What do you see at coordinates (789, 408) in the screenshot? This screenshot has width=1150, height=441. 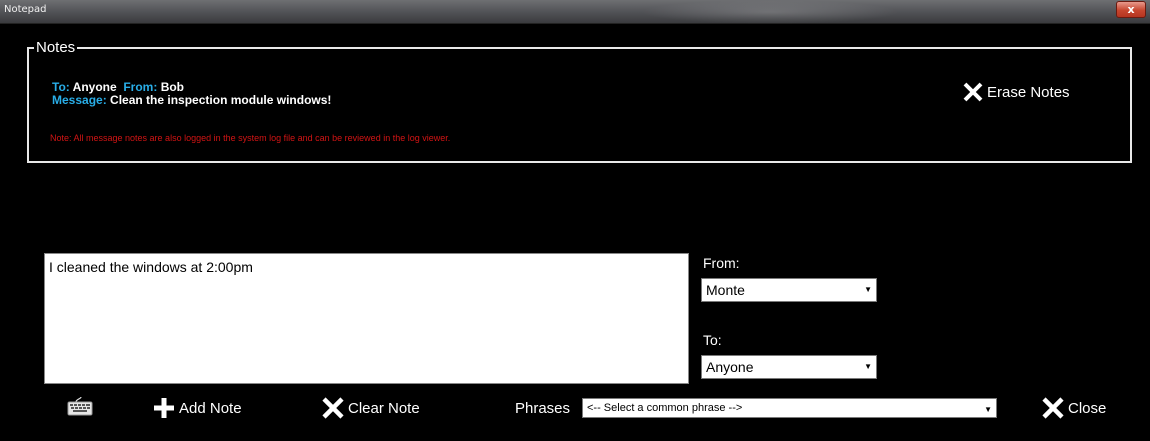 I see `phrase-select: <-- Select a common phrase --> ▼` at bounding box center [789, 408].